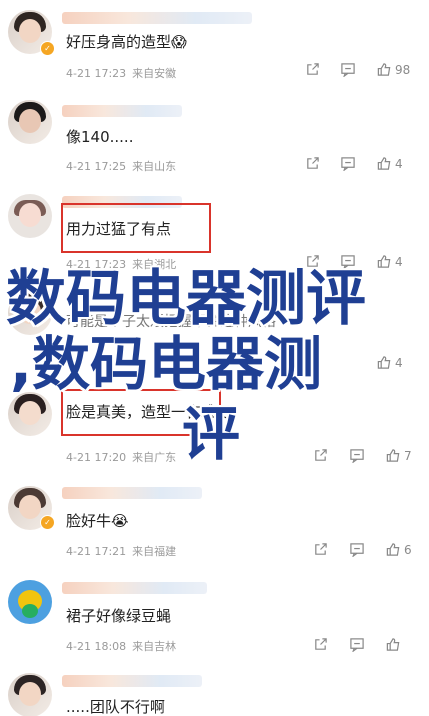 This screenshot has width=429, height=716. I want to click on comment-text: .....团队不行啊, so click(115, 707).